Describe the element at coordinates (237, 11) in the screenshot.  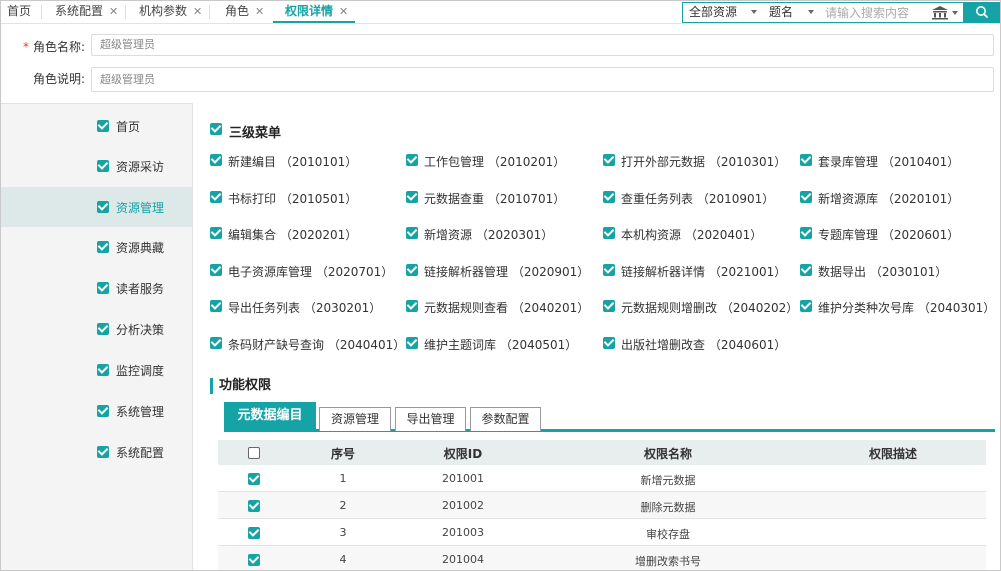
I see `tab-label: 角色` at that location.